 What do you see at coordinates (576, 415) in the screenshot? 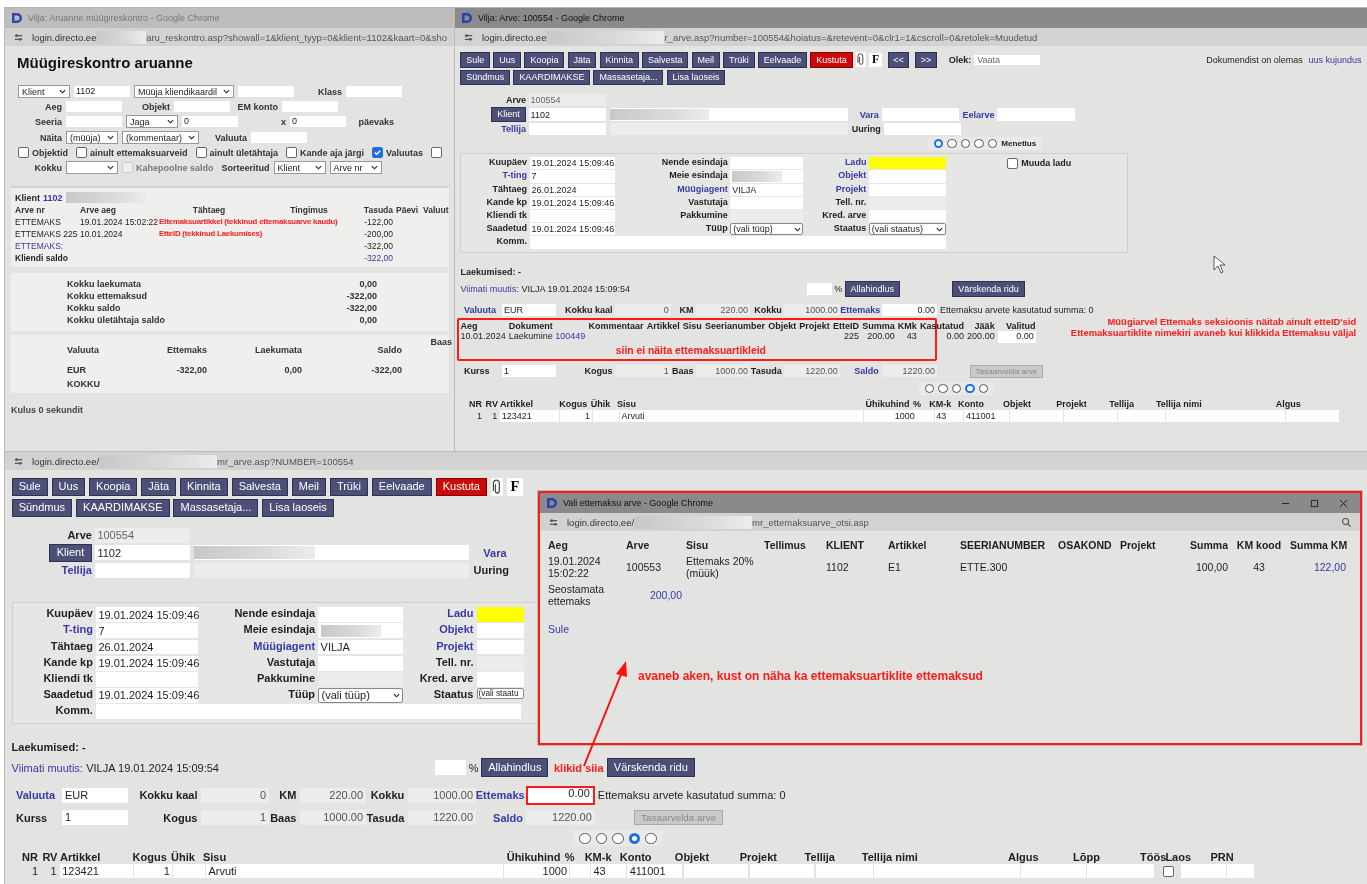
I see `input-field: 1` at bounding box center [576, 415].